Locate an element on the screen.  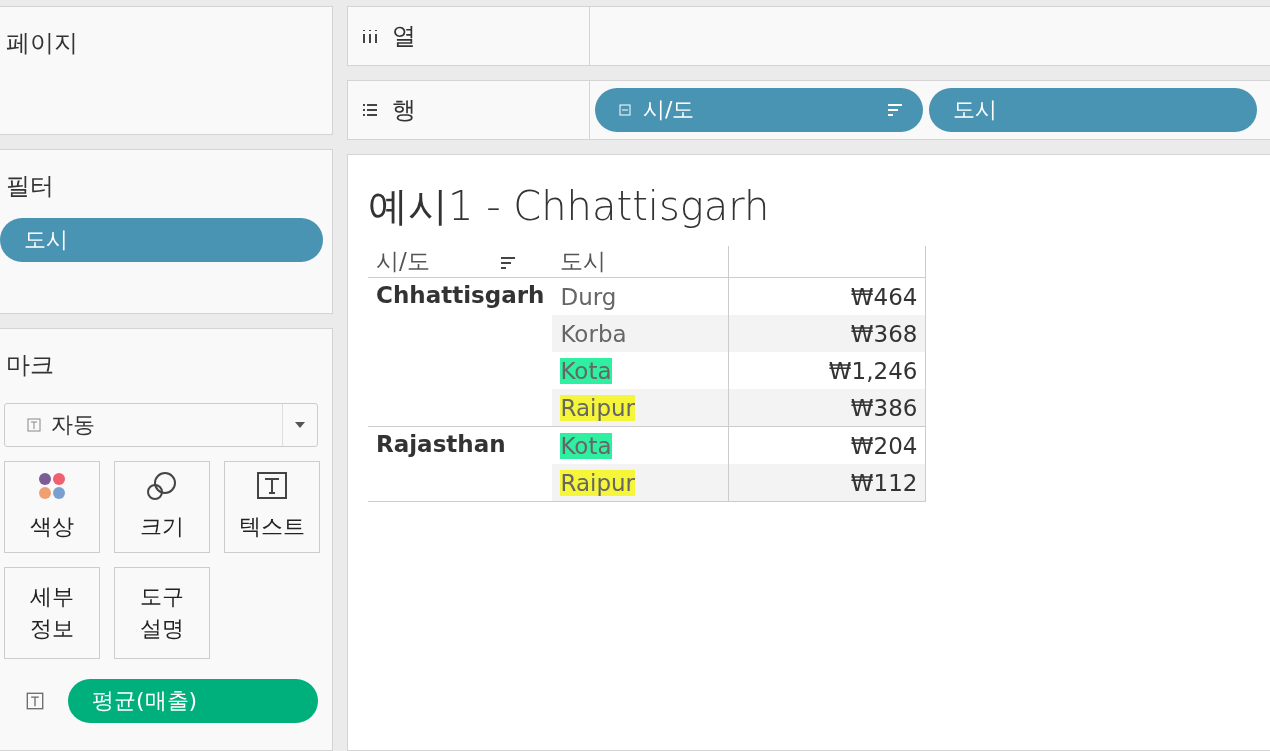
city-label: Korba is located at coordinates (593, 333).